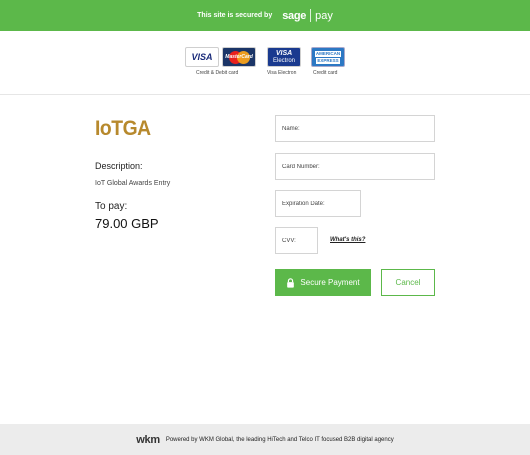 The width and height of the screenshot is (530, 455). I want to click on name-input, so click(355, 128).